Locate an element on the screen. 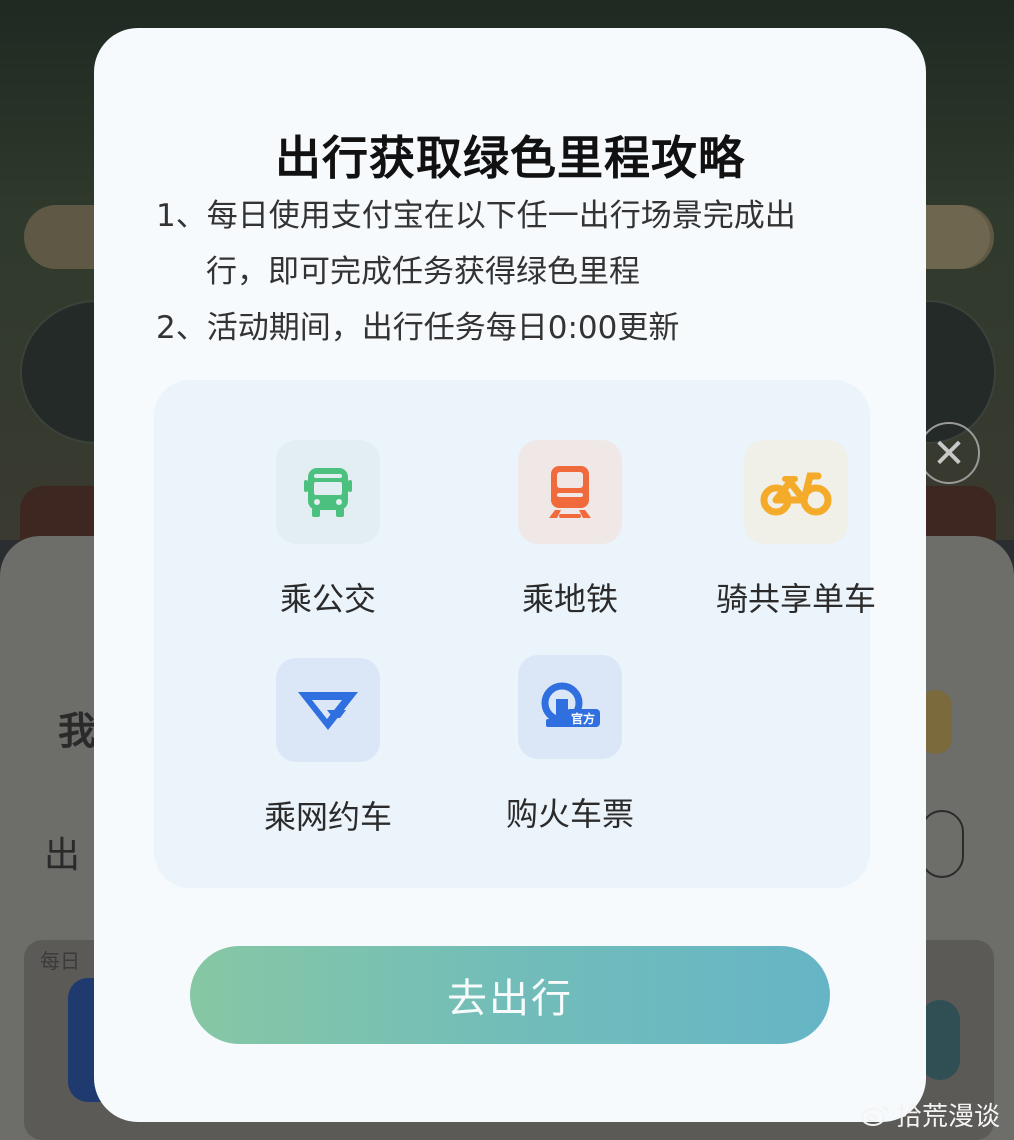 The height and width of the screenshot is (1140, 1014). scene-label: 乘网约车 is located at coordinates (327, 817).